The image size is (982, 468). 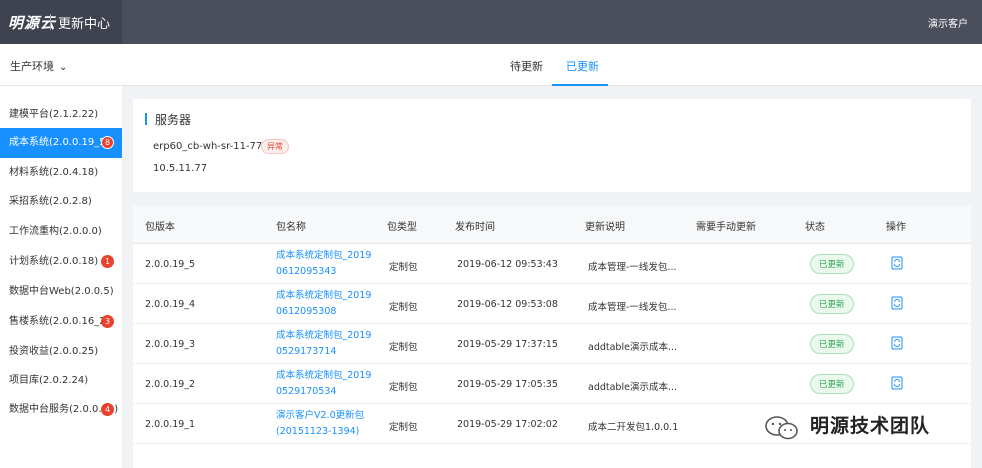 What do you see at coordinates (61, 410) in the screenshot?
I see `sidebar-item: 数据中台服务(2.0.0.13) 4` at bounding box center [61, 410].